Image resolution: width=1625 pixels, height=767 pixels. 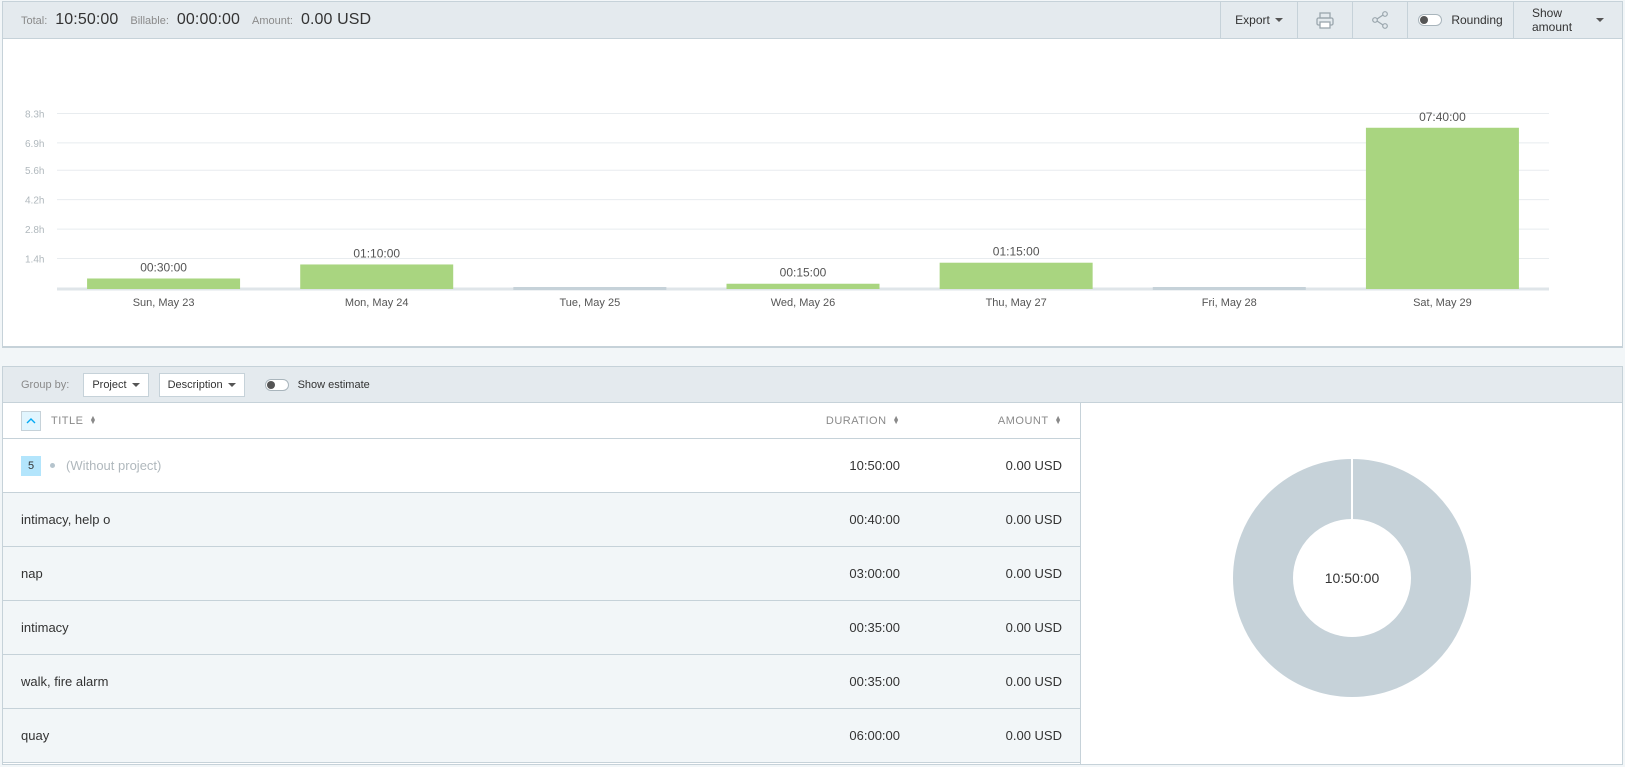 I want to click on bar-value-label: 01:10:00, so click(x=376, y=253).